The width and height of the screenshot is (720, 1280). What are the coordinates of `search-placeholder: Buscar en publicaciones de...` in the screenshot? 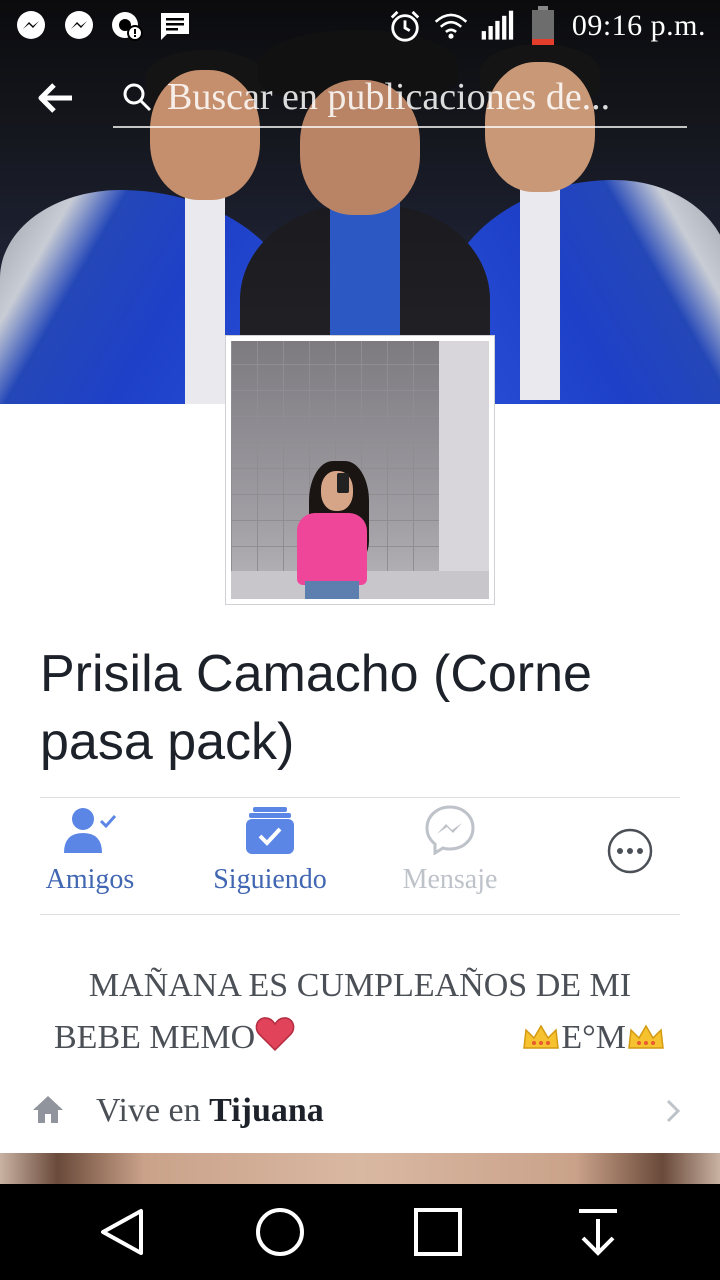 It's located at (389, 97).